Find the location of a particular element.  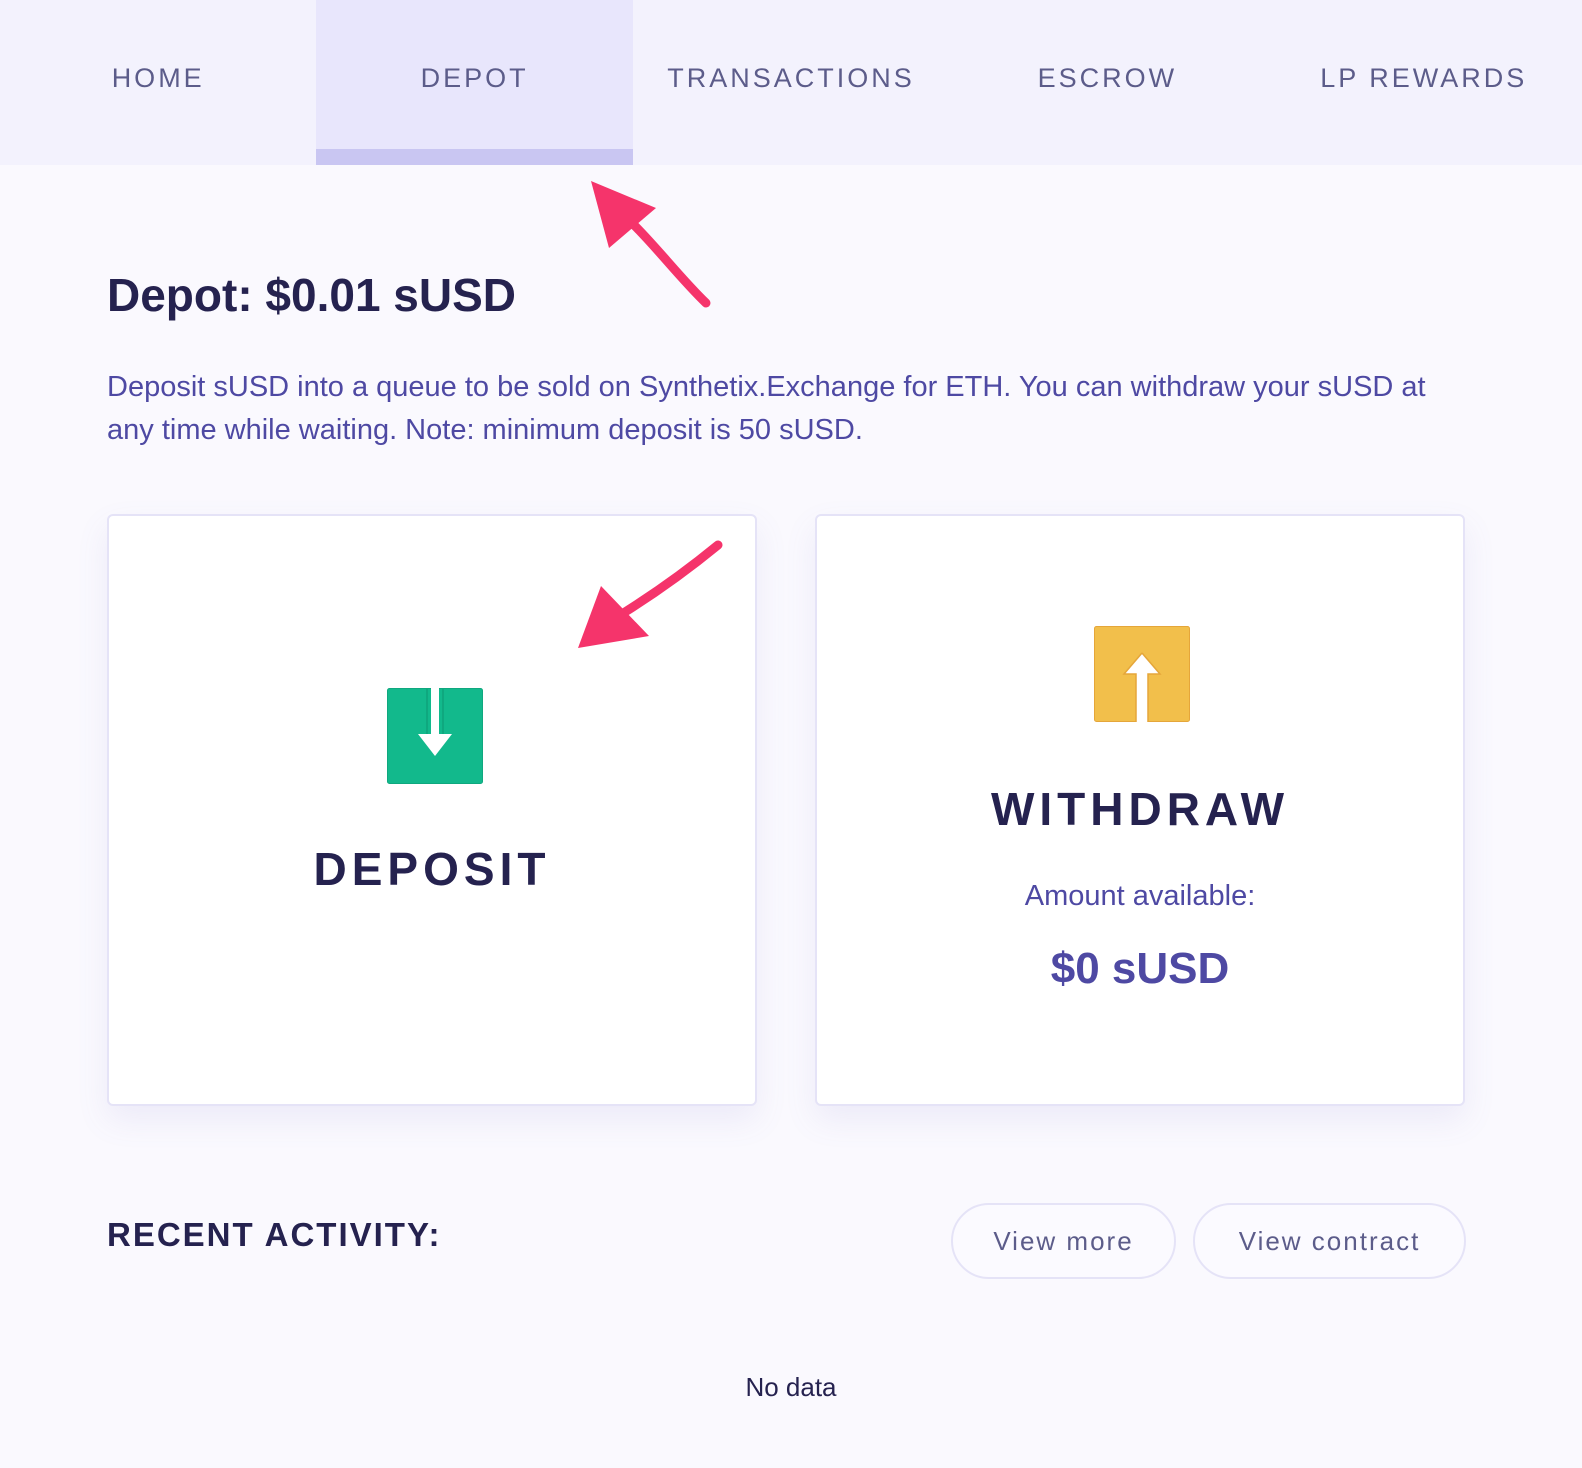

arrow-up-box-icon is located at coordinates (1142, 674).